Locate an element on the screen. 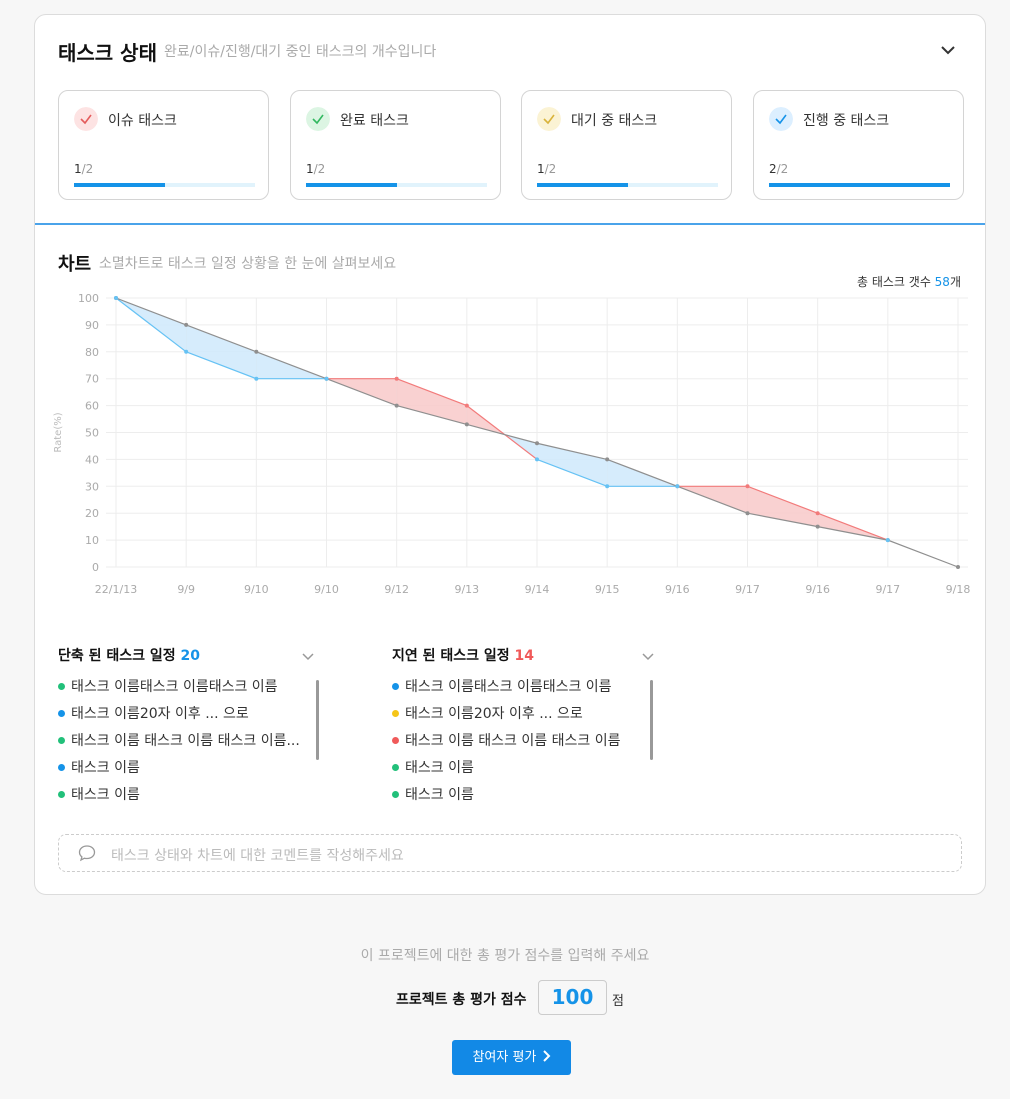 Image resolution: width=1010 pixels, height=1099 pixels. score-unit: 점 is located at coordinates (618, 1001).